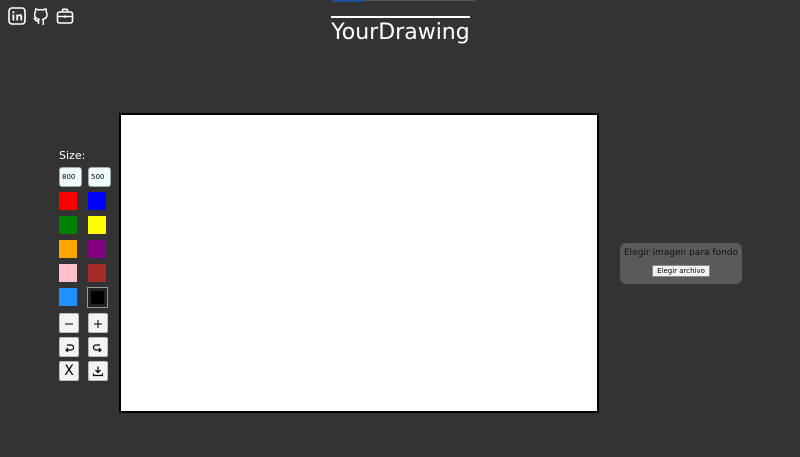  I want to click on redo-button, so click(98, 347).